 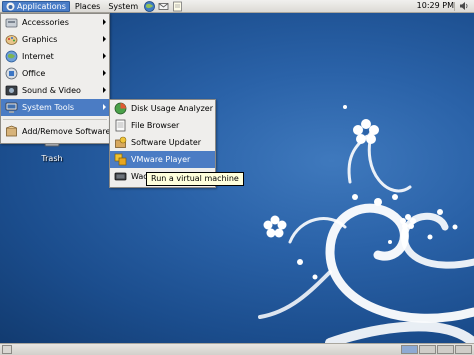 I want to click on software-updater-icon, so click(x=121, y=142).